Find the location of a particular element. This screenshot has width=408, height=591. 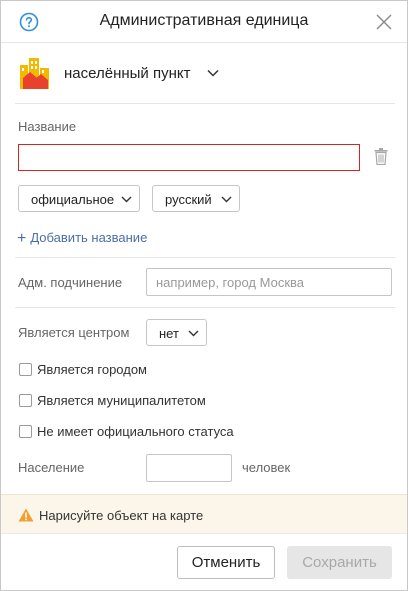

language-select: русский is located at coordinates (196, 198).